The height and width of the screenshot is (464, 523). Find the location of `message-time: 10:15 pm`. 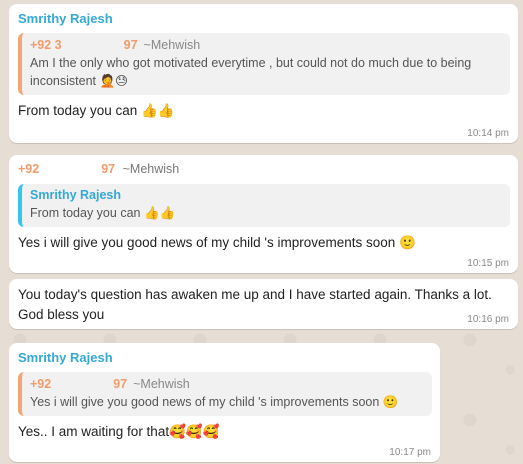

message-time: 10:15 pm is located at coordinates (488, 263).